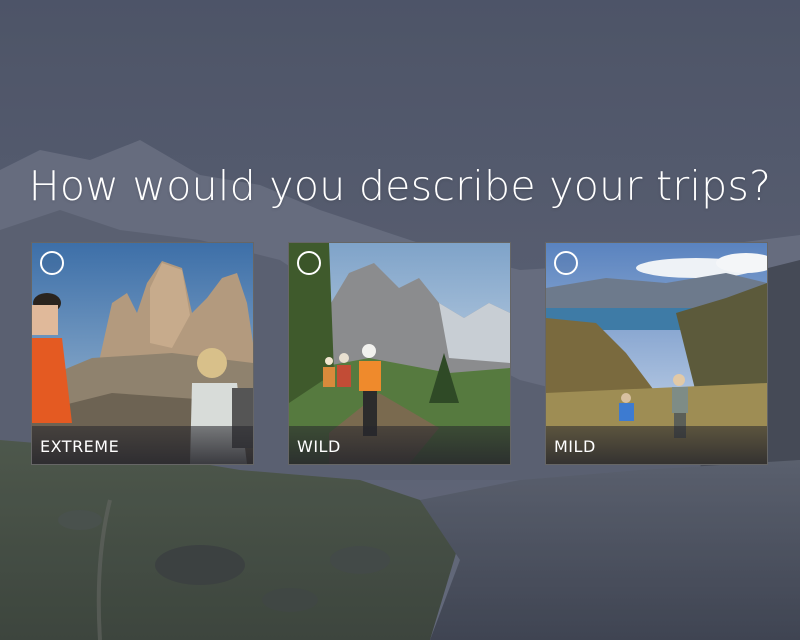  I want to click on option-card-wild: WILD, so click(399, 353).